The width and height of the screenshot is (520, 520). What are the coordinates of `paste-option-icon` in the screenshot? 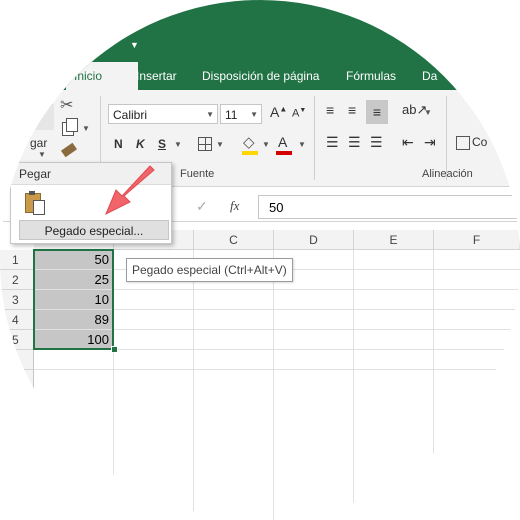 It's located at (35, 203).